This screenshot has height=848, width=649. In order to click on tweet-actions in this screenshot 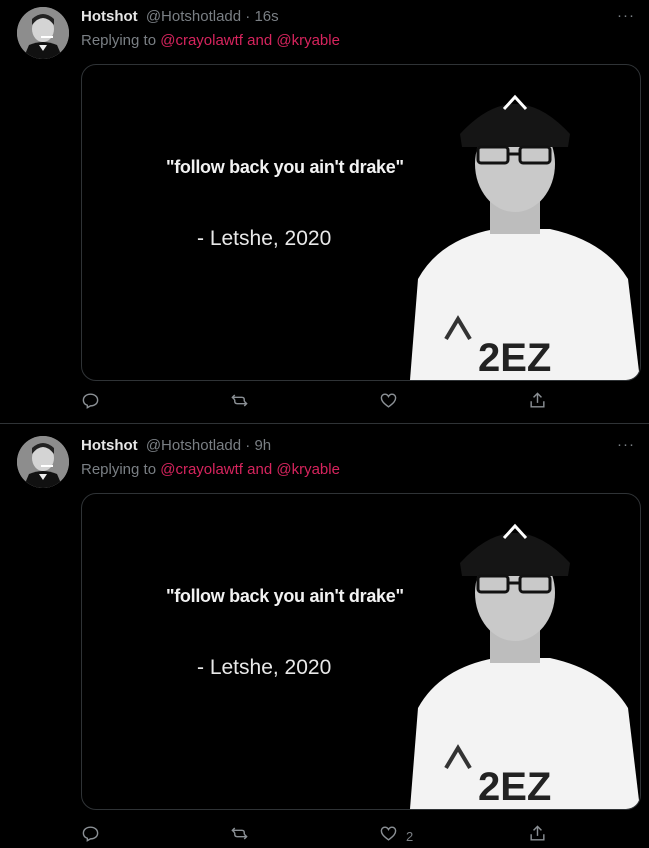, I will do `click(360, 403)`.